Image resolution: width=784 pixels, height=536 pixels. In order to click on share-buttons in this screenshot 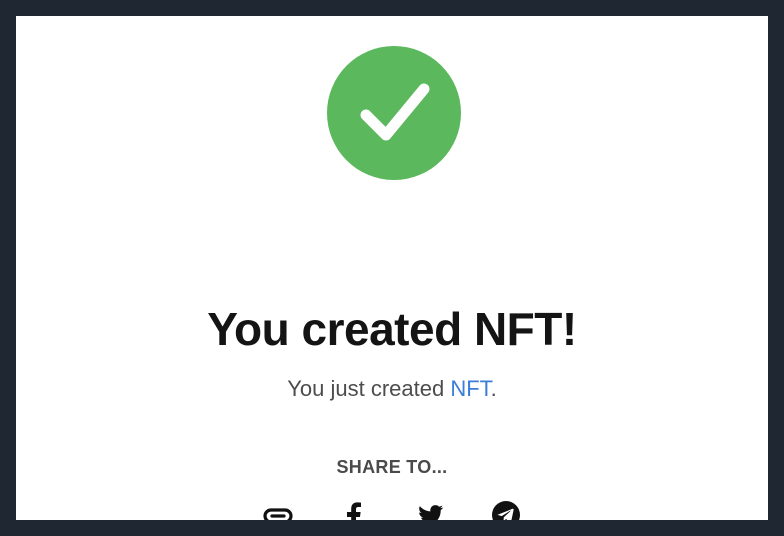, I will do `click(392, 510)`.